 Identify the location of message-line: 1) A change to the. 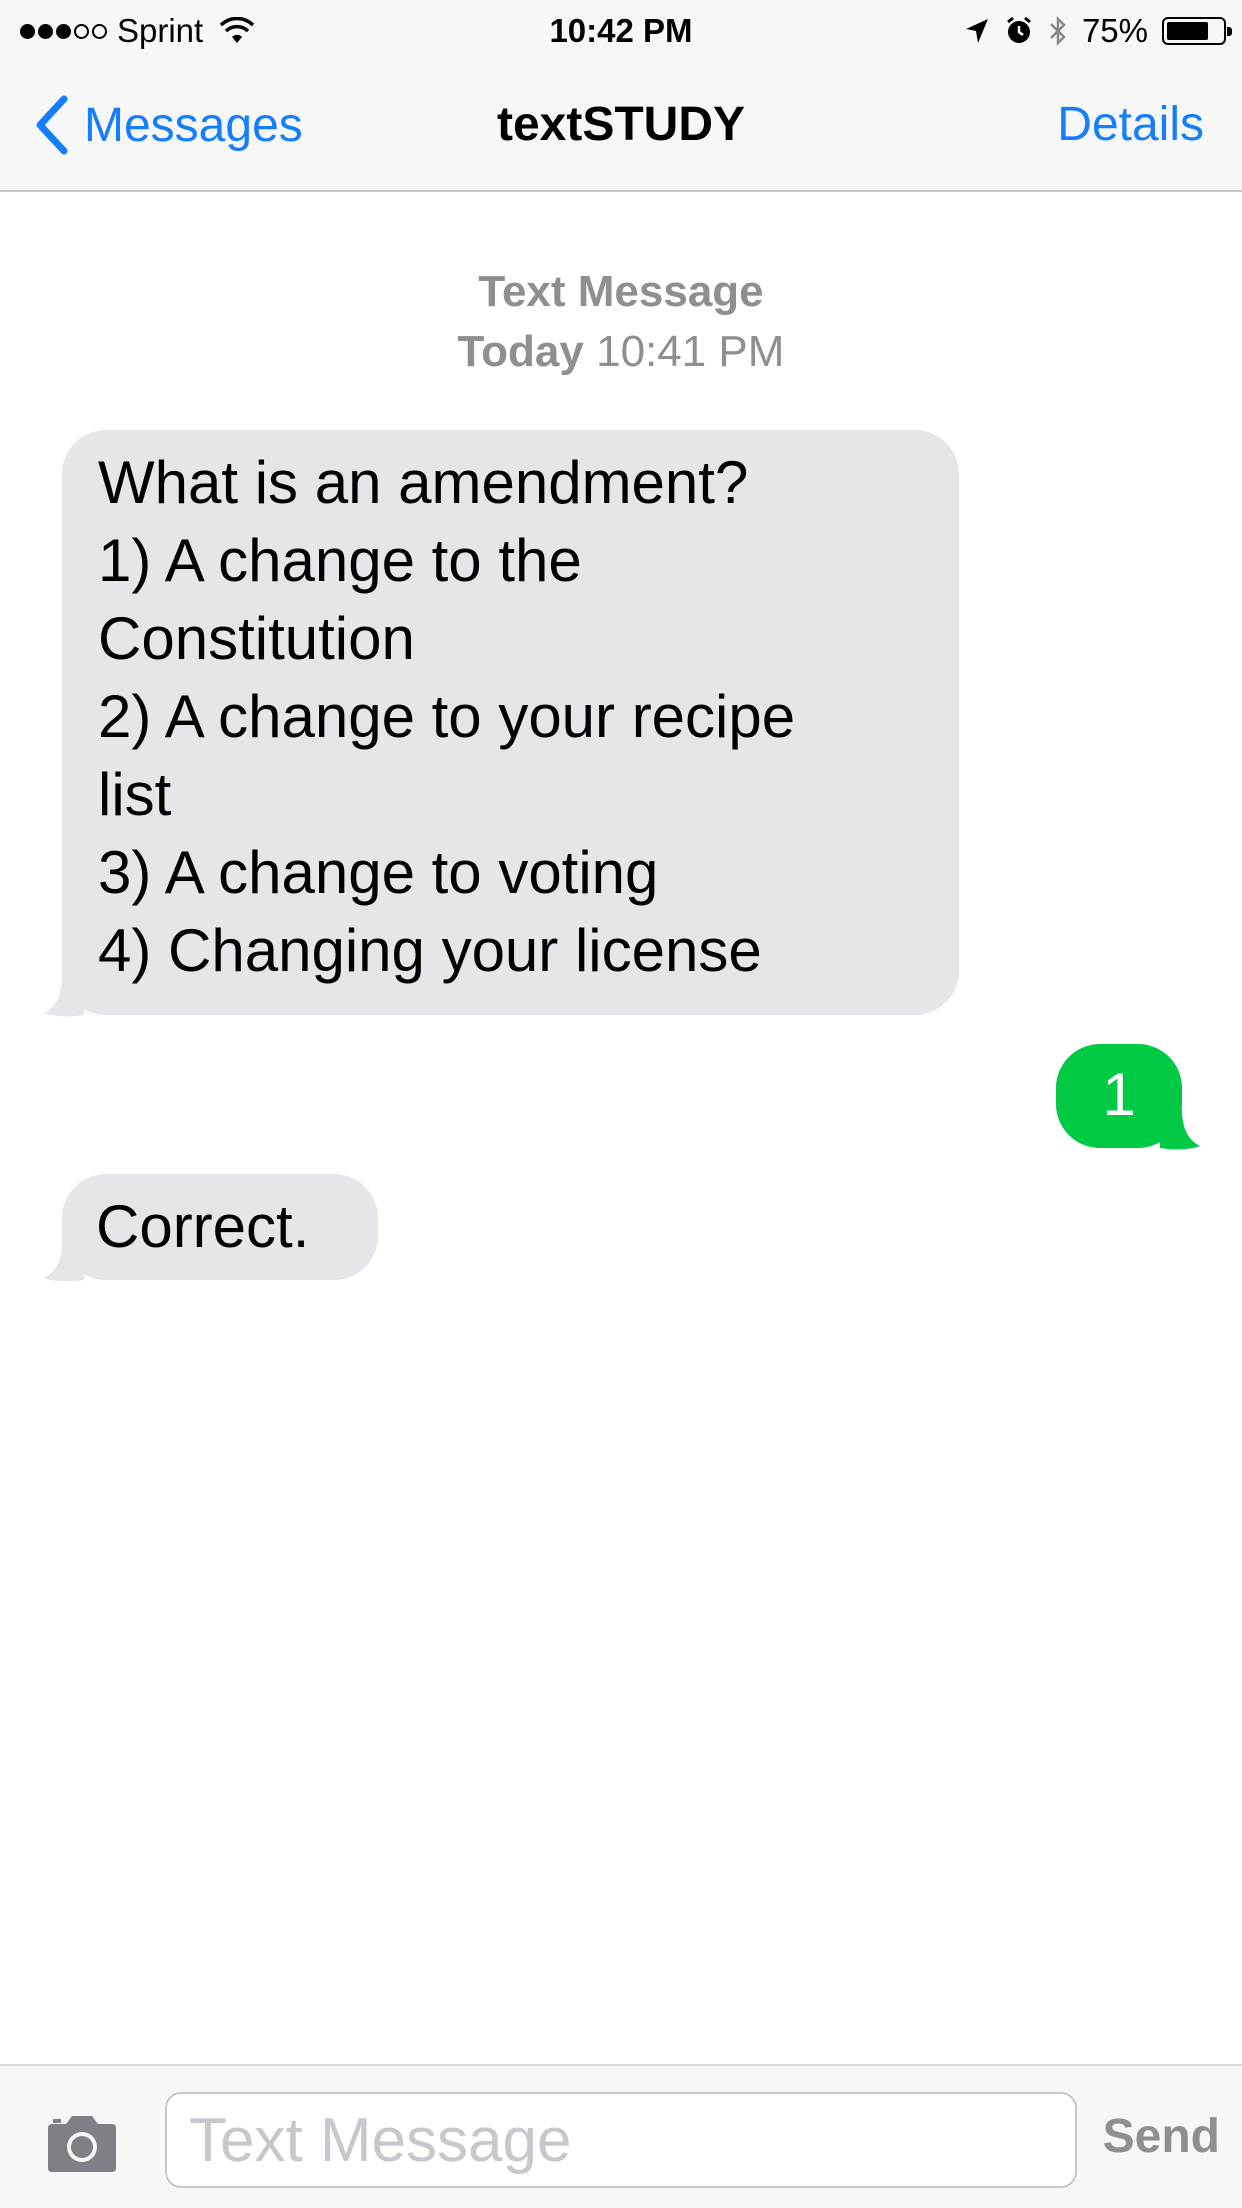
(340, 560).